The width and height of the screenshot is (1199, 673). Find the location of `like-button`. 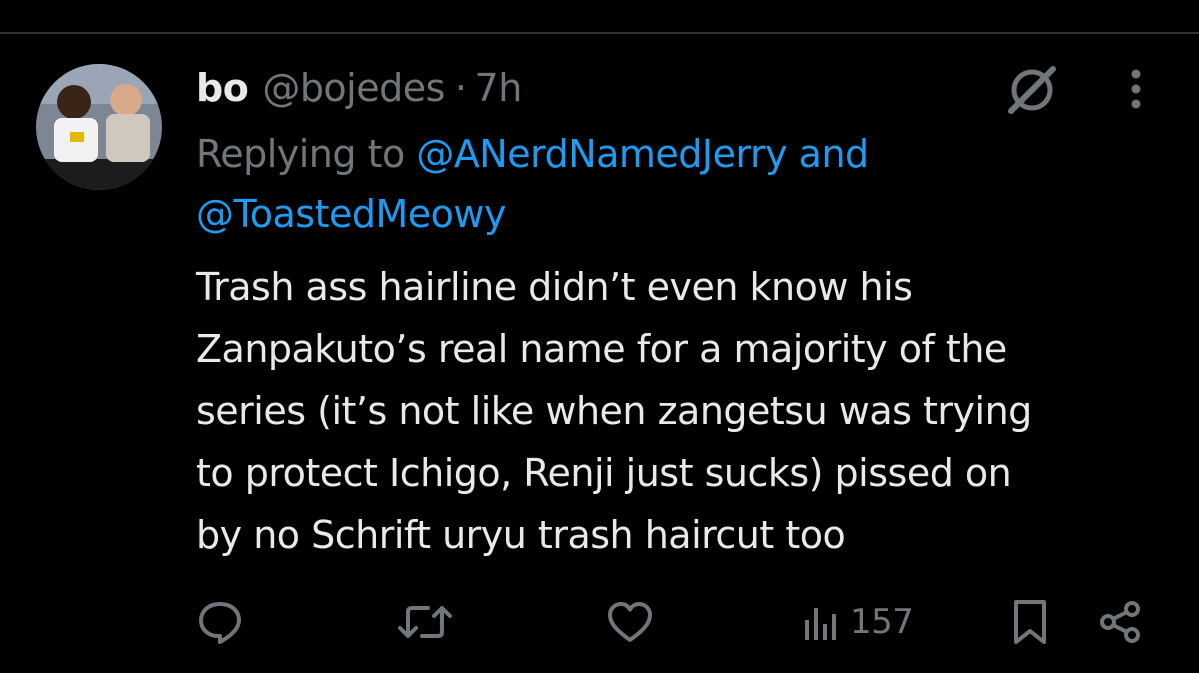

like-button is located at coordinates (630, 622).